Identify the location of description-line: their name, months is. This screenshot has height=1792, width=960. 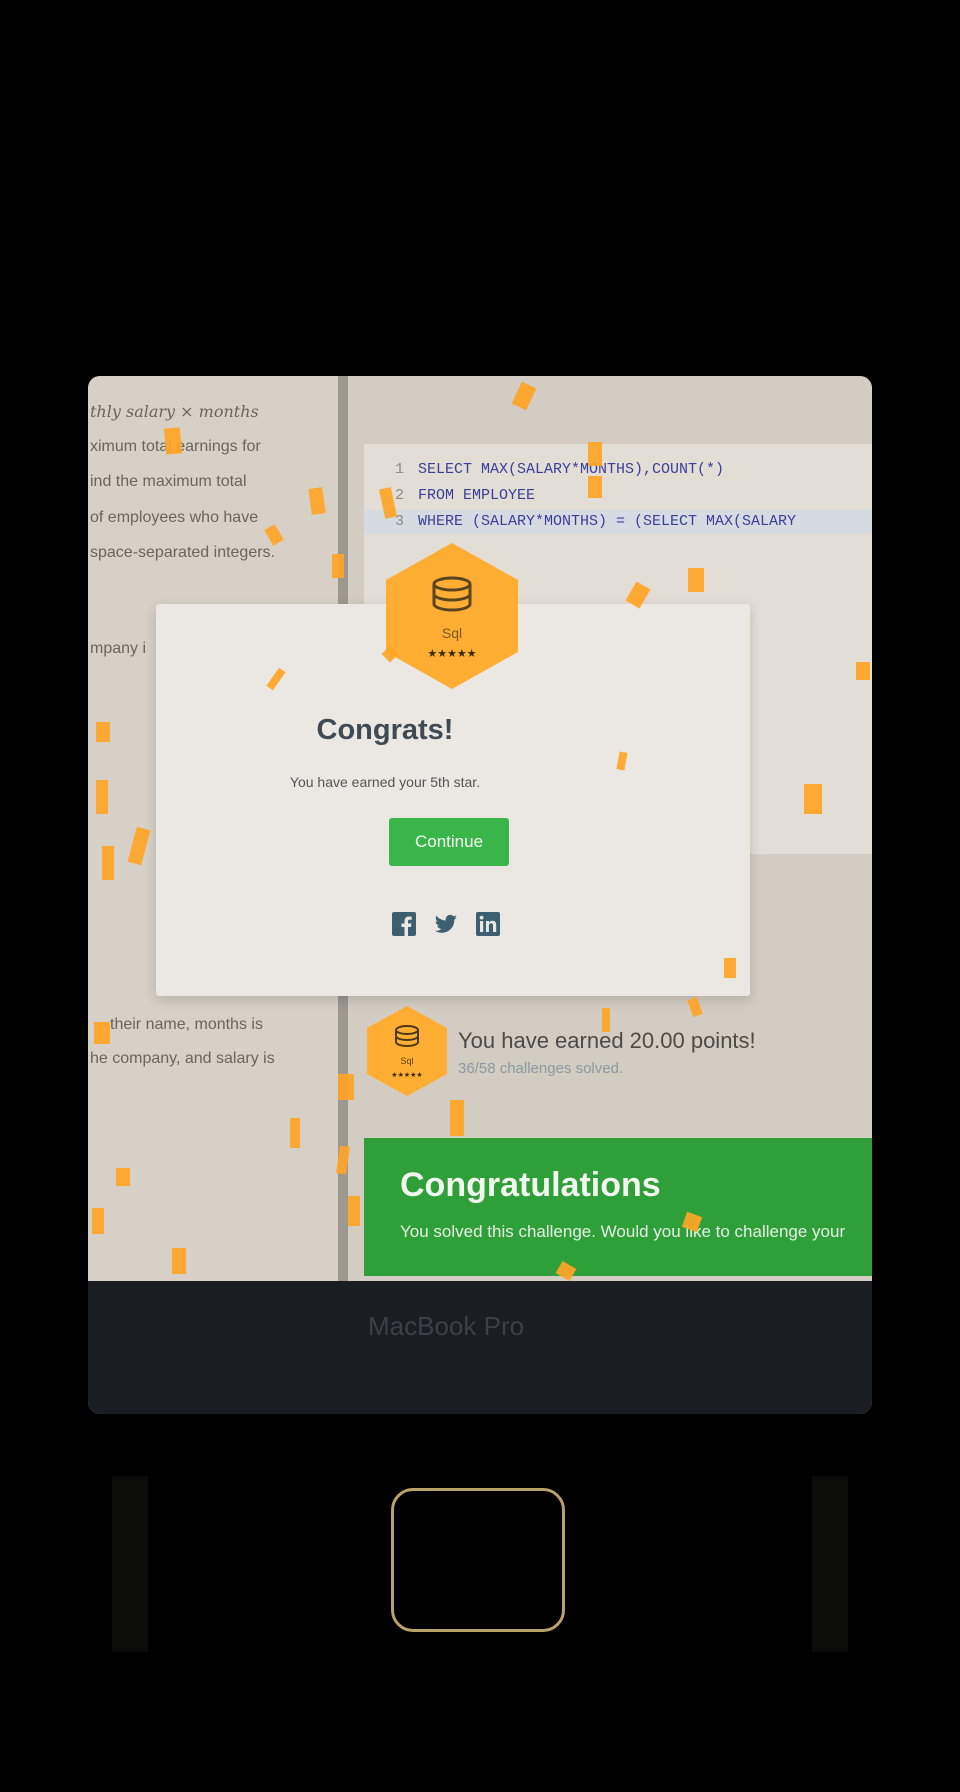
(186, 1024).